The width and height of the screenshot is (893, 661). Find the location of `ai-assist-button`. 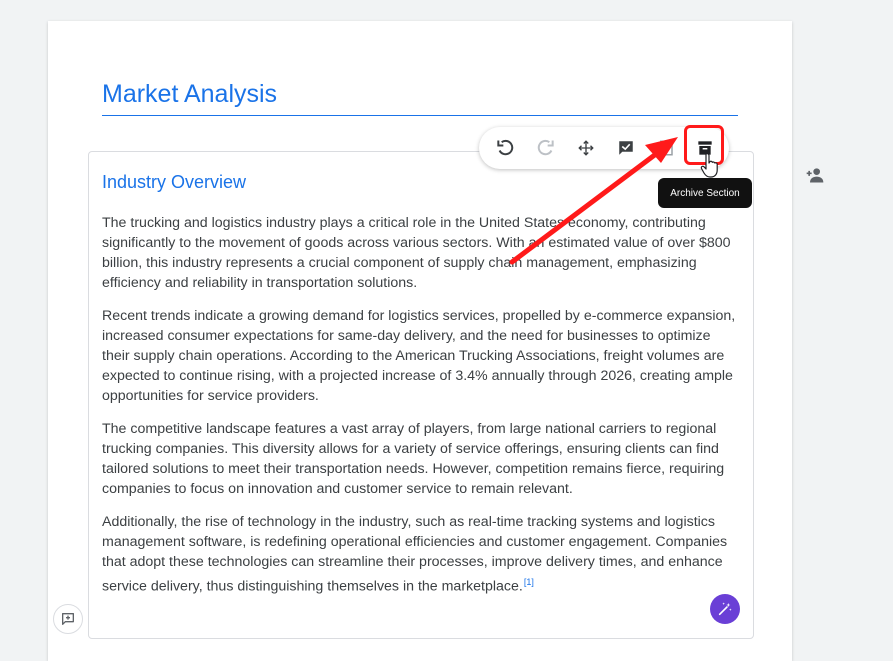

ai-assist-button is located at coordinates (725, 609).